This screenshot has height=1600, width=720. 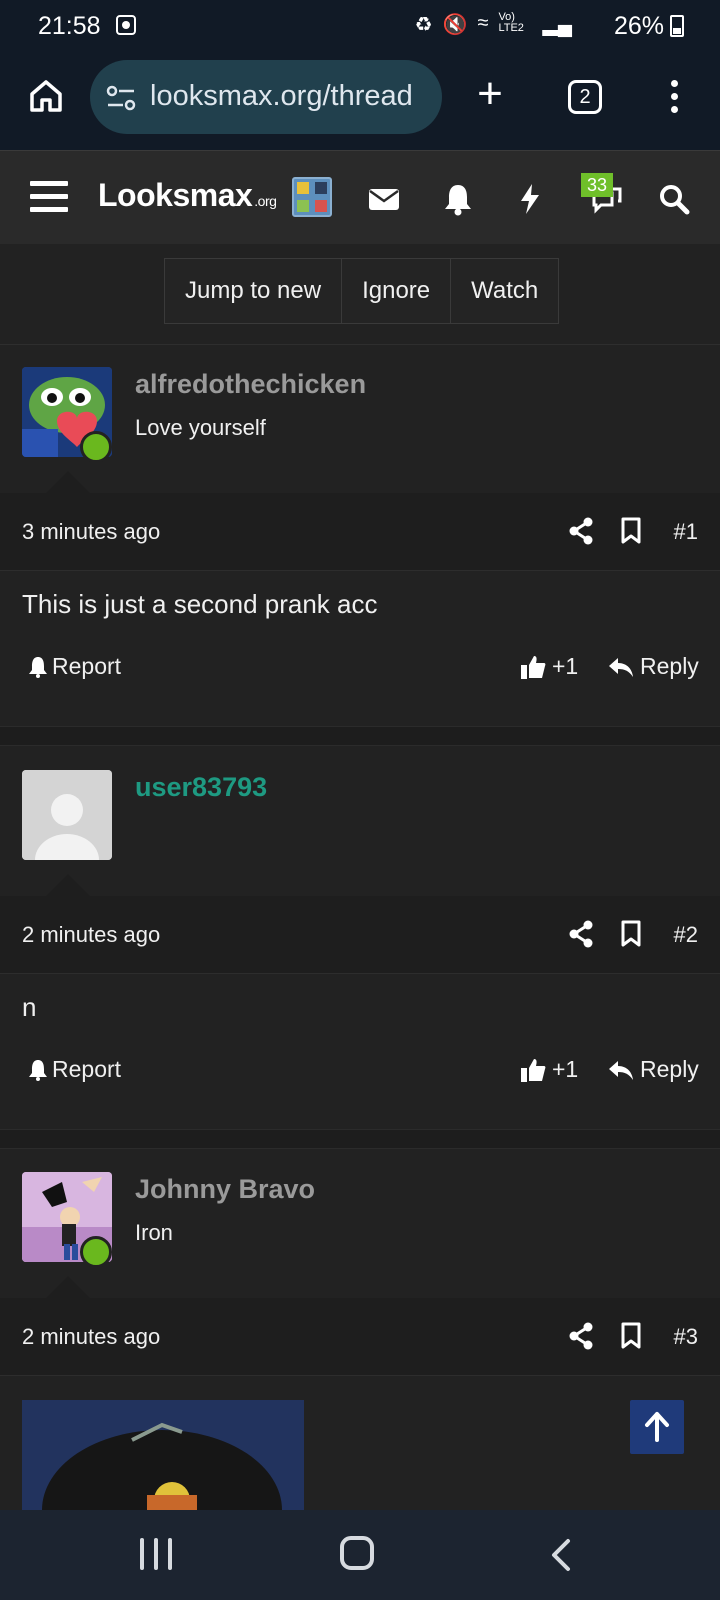 What do you see at coordinates (360, 1224) in the screenshot?
I see `post-user-band: Johnny Bravo Iron` at bounding box center [360, 1224].